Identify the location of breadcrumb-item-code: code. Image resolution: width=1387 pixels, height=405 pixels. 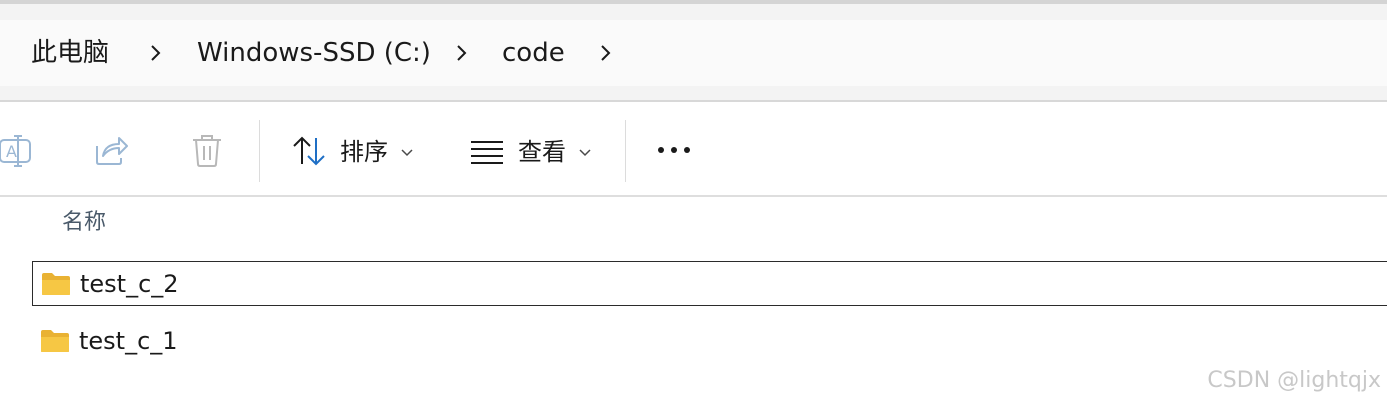
(533, 53).